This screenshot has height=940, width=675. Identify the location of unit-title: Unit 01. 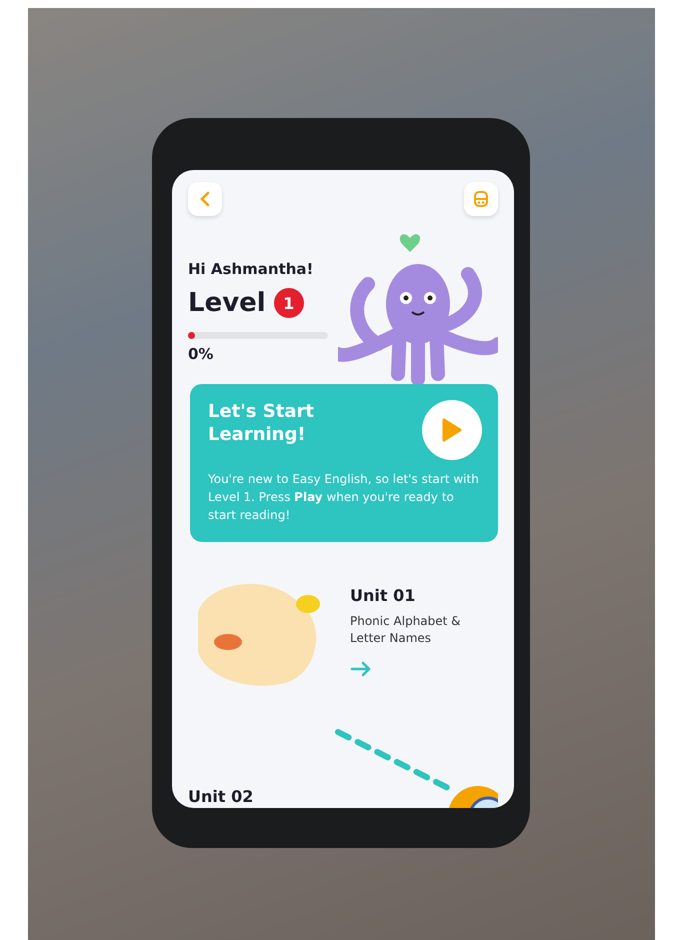
(383, 595).